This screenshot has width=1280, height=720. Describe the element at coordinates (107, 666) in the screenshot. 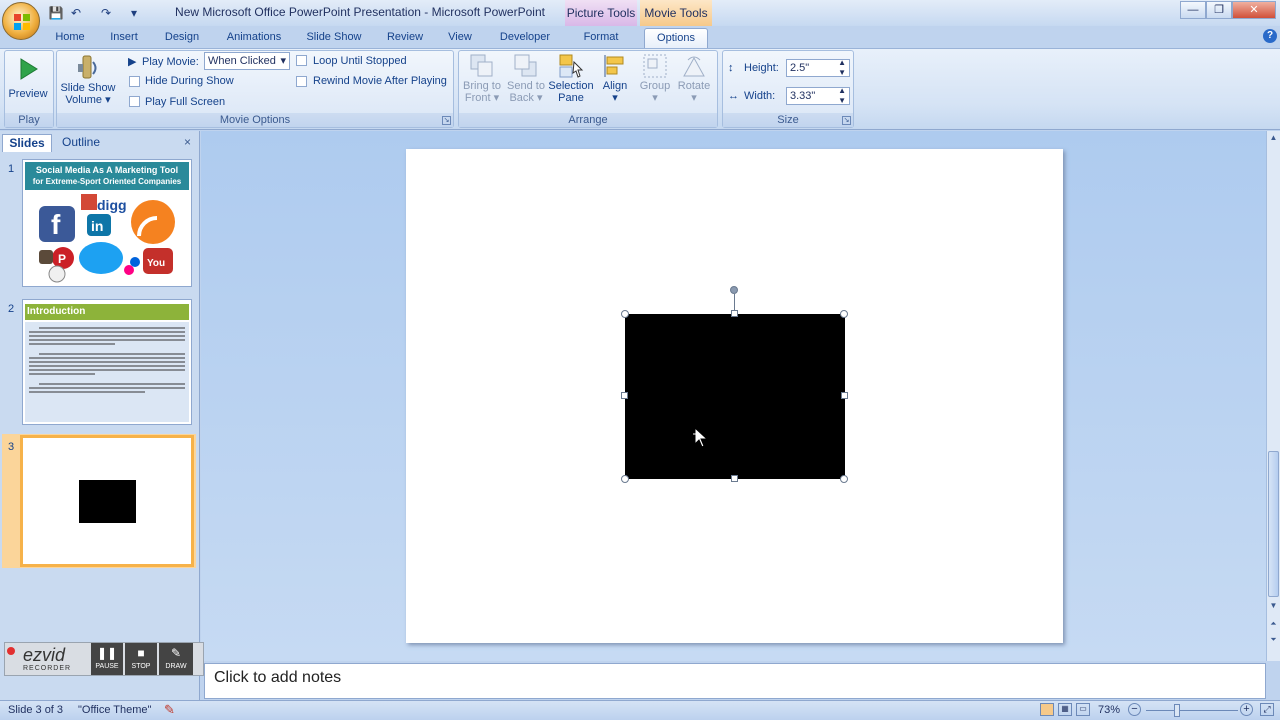

I see `pause-label: PAUSE` at that location.